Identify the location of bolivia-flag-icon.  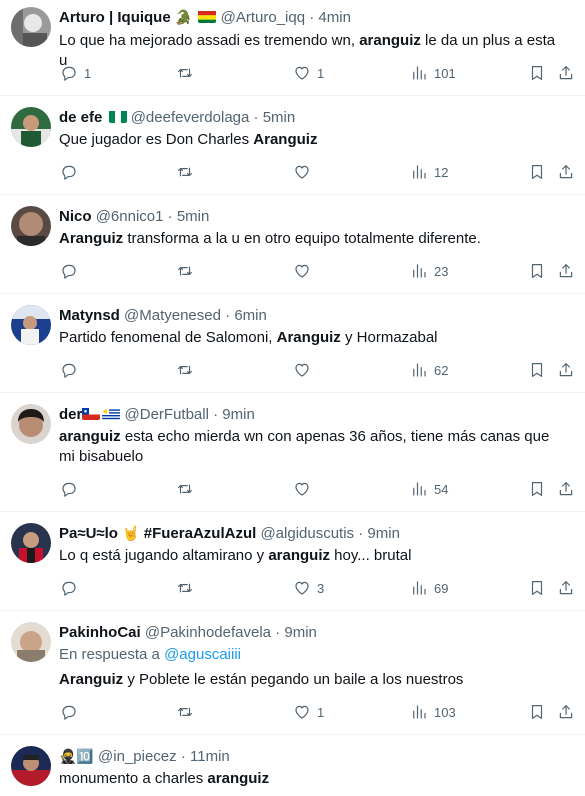
(207, 16).